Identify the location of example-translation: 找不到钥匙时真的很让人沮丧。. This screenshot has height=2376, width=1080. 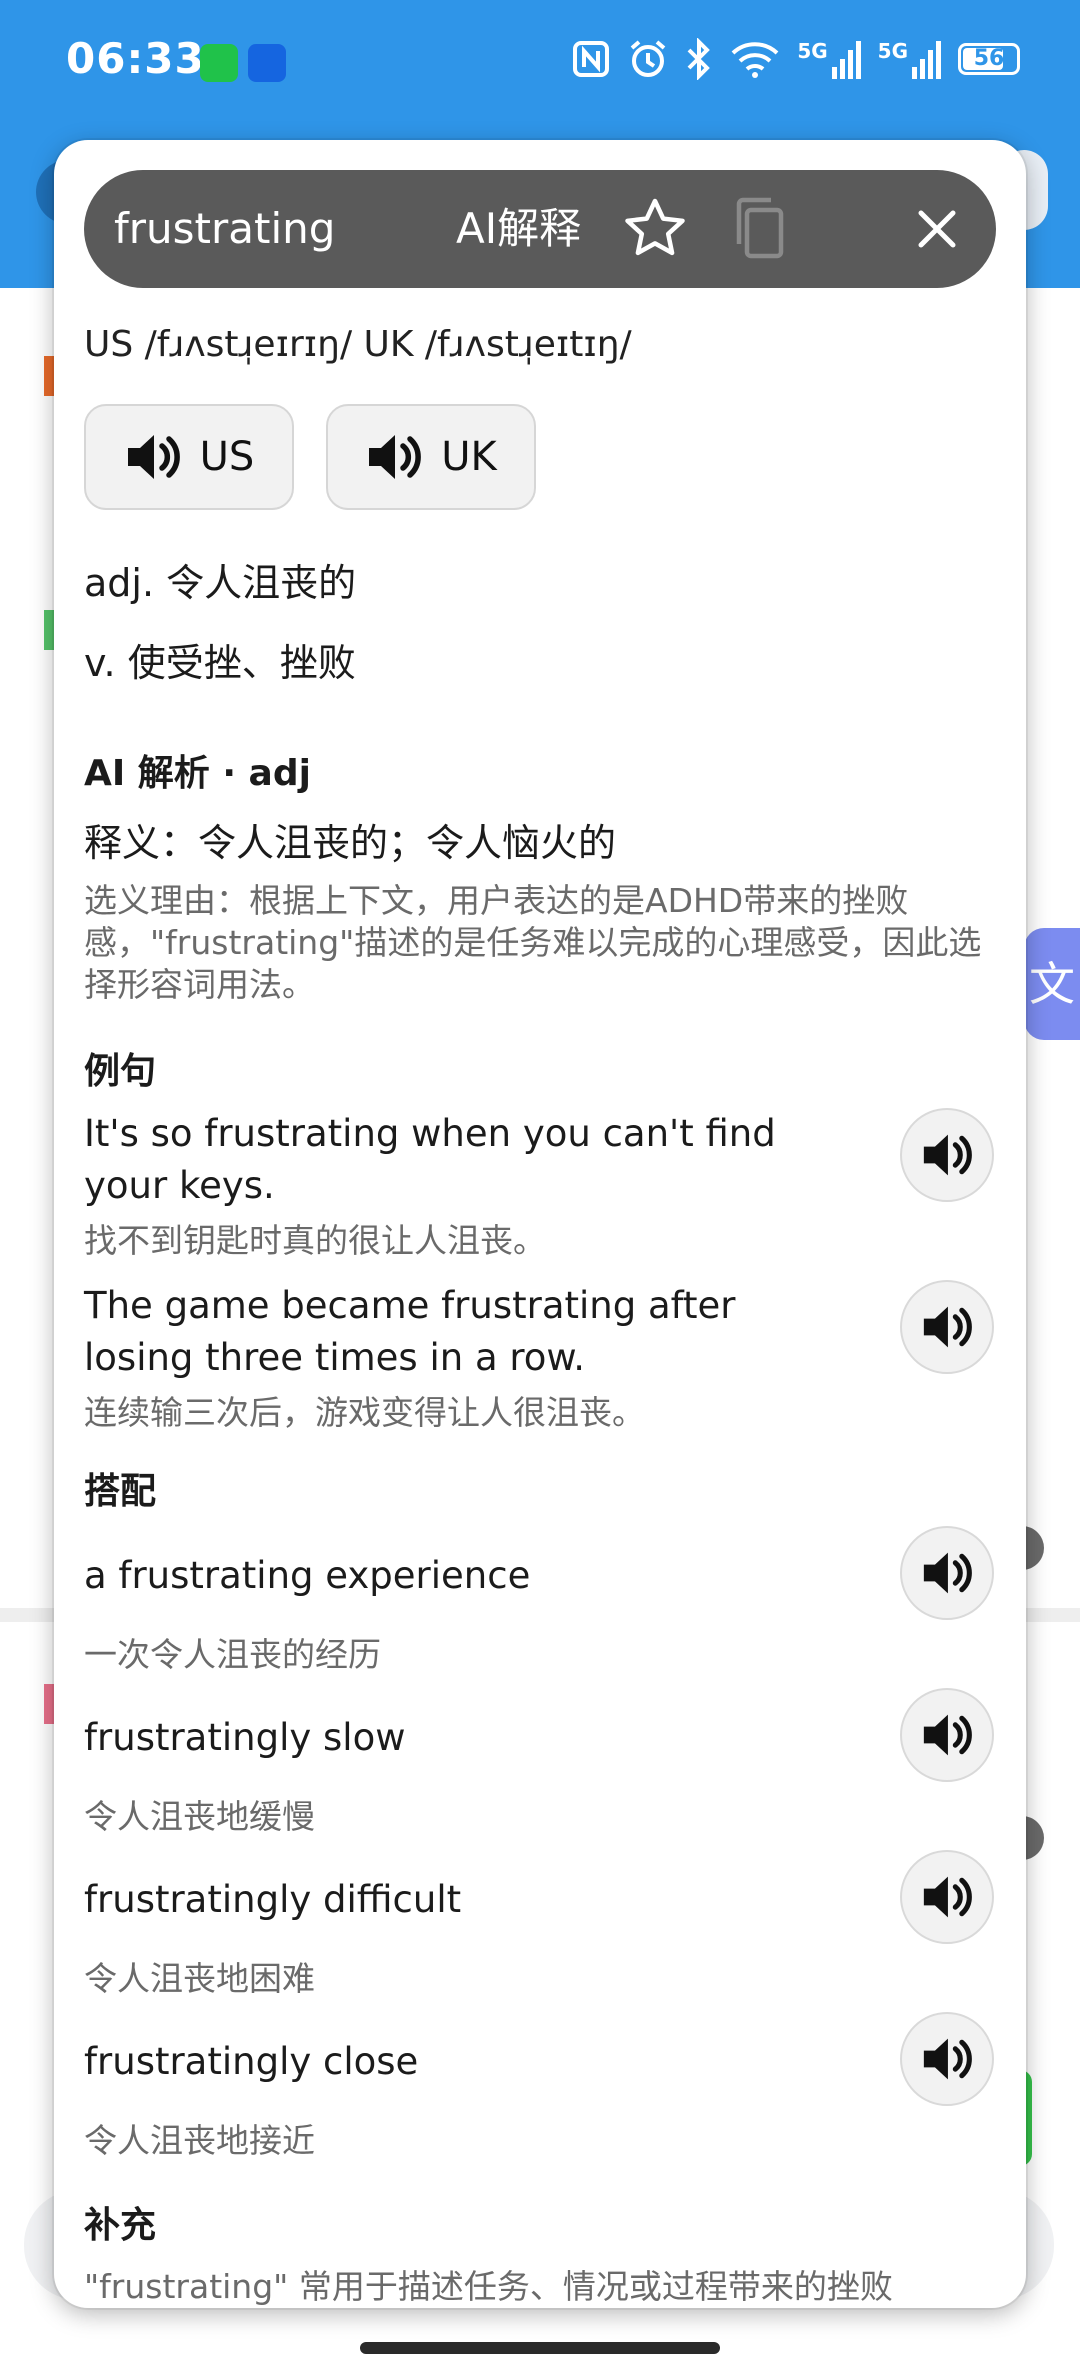
(315, 1240).